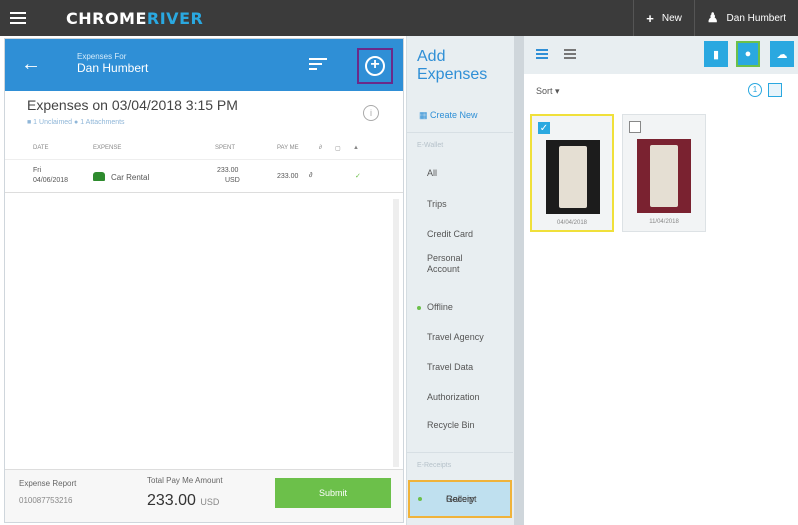 This screenshot has height=525, width=798. What do you see at coordinates (452, 65) in the screenshot?
I see `add-expenses-title: Add Expenses` at bounding box center [452, 65].